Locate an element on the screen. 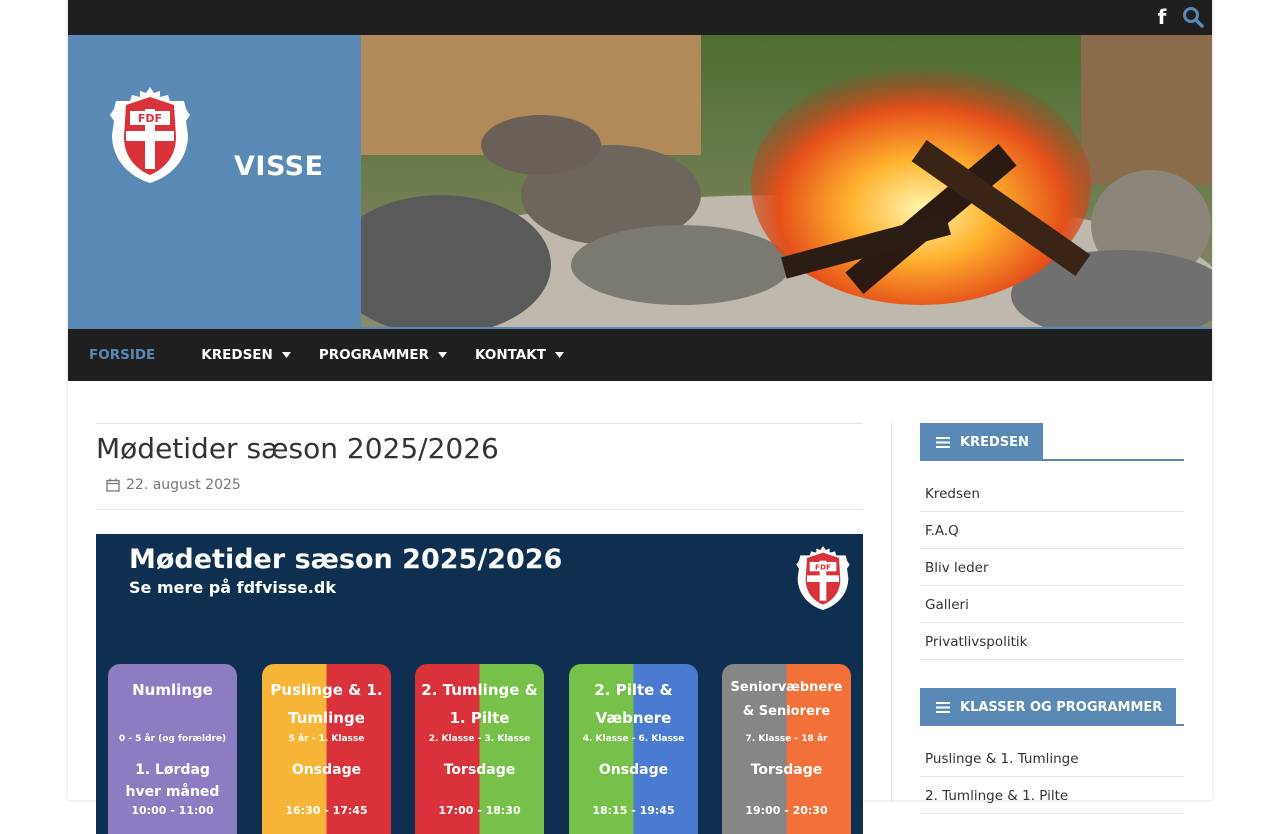 The width and height of the screenshot is (1280, 834). nav-item-kredsen: KREDSEN is located at coordinates (246, 355).